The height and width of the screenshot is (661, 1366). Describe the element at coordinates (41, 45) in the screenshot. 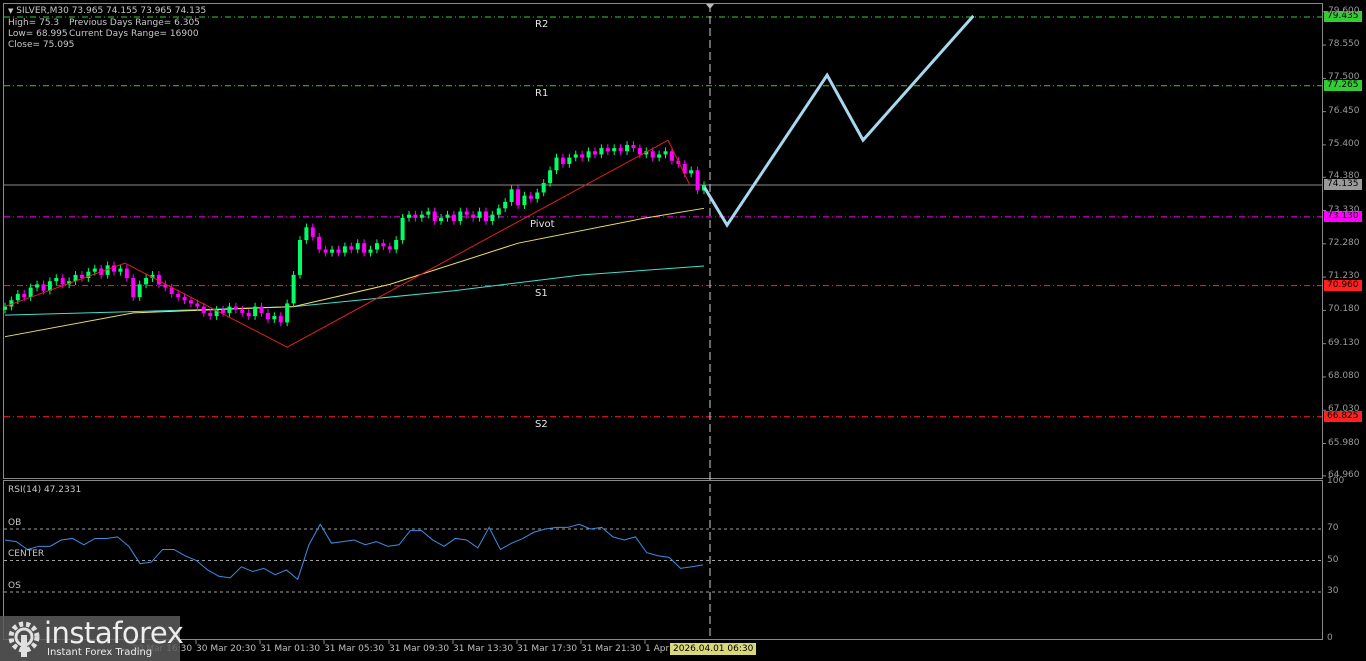

I see `close-text: Close= 75.095` at that location.